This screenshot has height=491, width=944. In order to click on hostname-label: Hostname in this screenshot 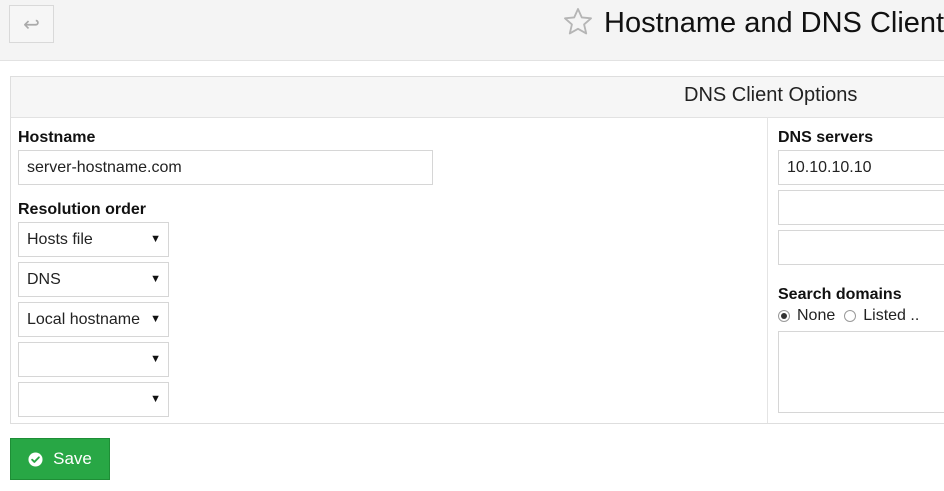, I will do `click(57, 137)`.